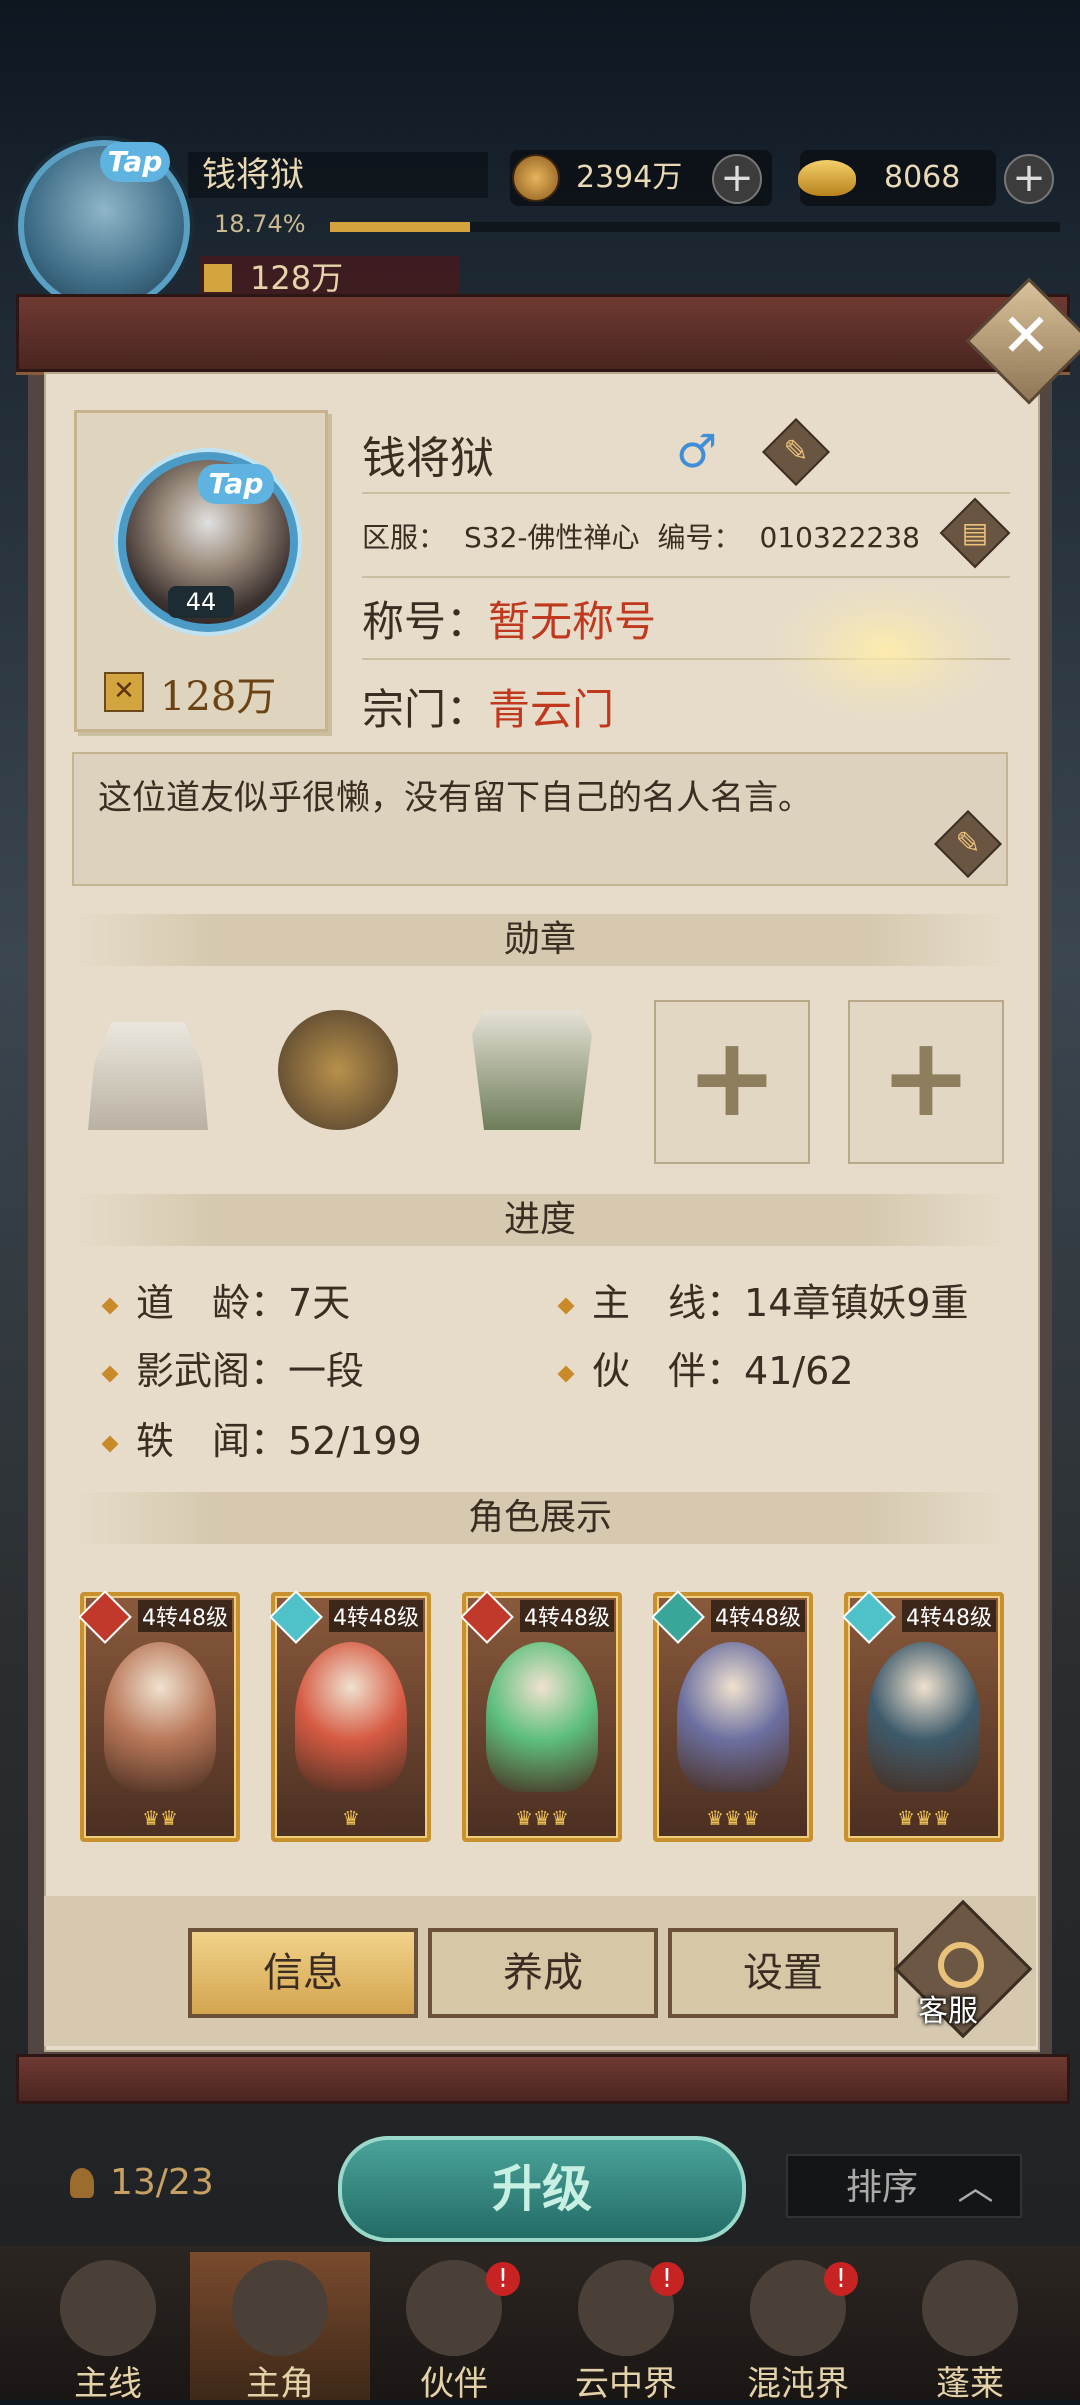 Image resolution: width=1080 pixels, height=2405 pixels. What do you see at coordinates (737, 179) in the screenshot?
I see `add-coin-button: +` at bounding box center [737, 179].